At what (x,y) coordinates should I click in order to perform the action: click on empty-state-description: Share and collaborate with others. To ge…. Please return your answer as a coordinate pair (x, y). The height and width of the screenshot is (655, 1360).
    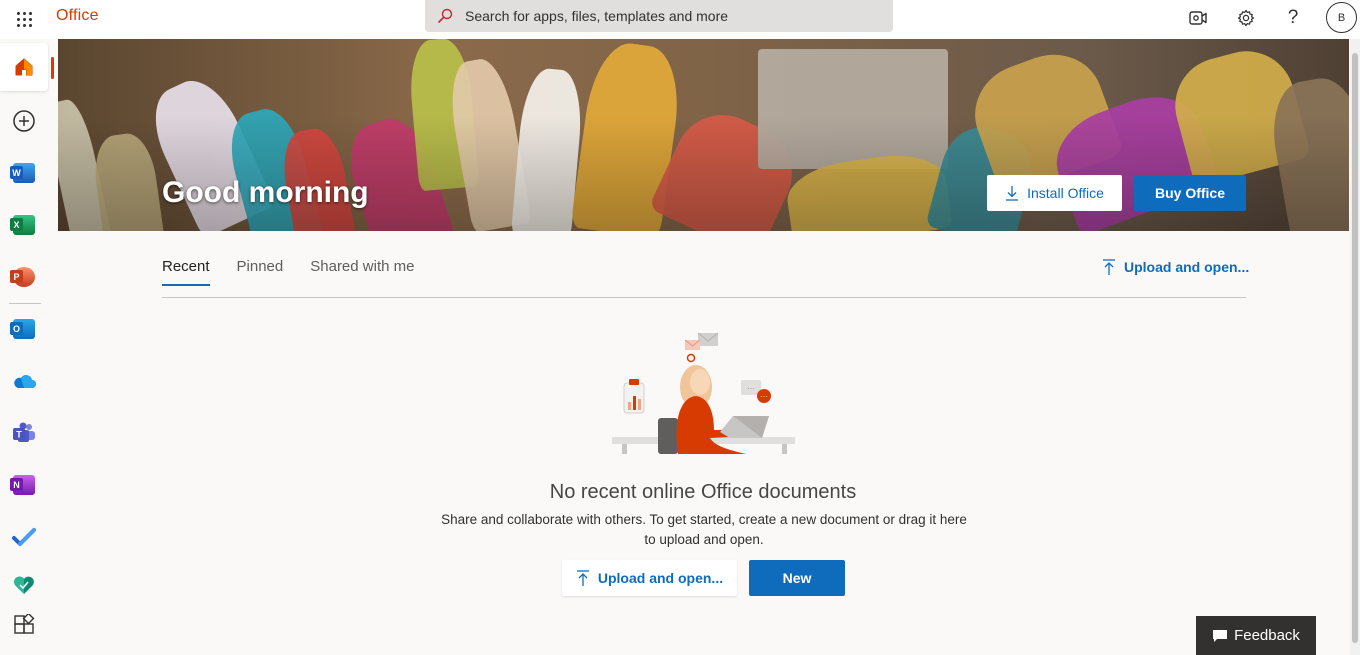
    Looking at the image, I should click on (704, 529).